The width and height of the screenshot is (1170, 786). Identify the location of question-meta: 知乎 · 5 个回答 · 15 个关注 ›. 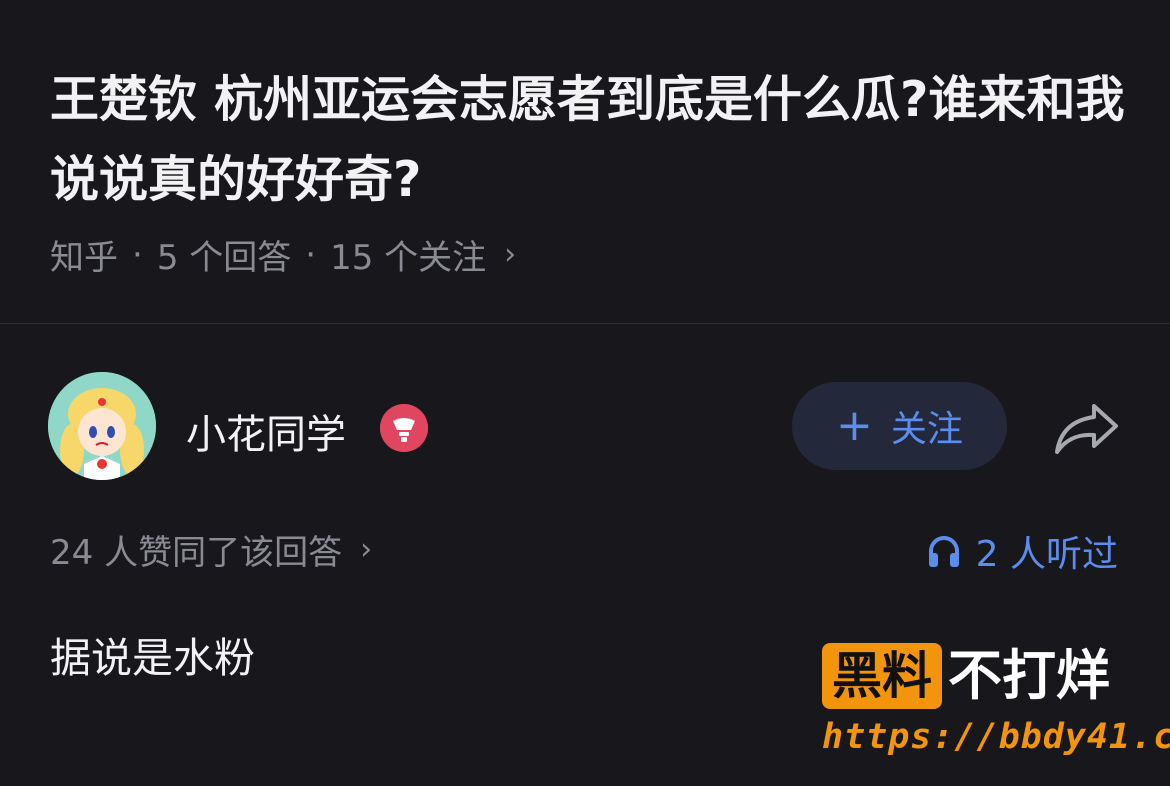
(283, 254).